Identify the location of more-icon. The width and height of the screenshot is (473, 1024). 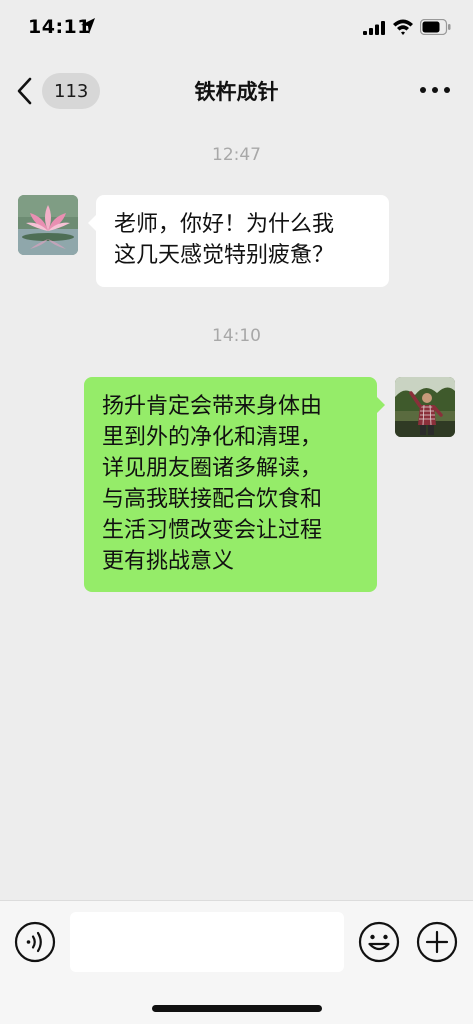
(435, 90).